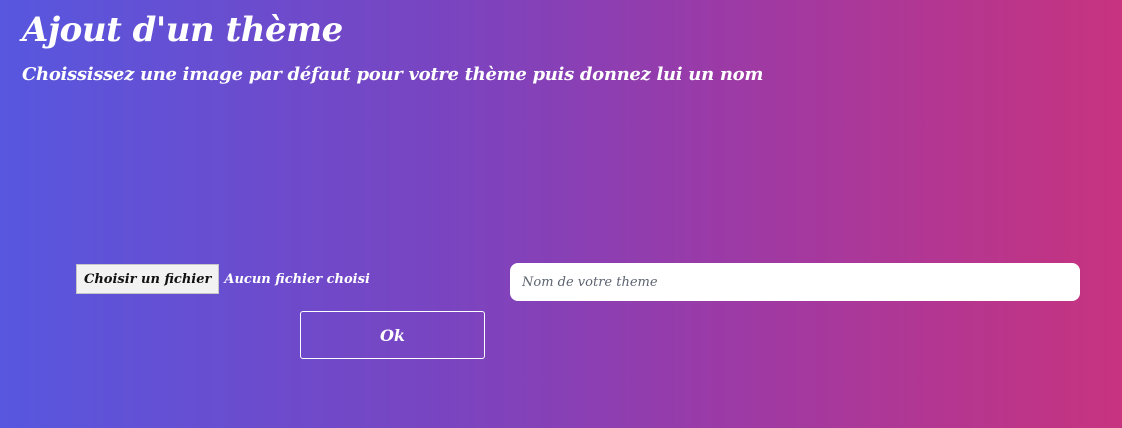  I want to click on choose-file-button: Choisir un fichier, so click(148, 279).